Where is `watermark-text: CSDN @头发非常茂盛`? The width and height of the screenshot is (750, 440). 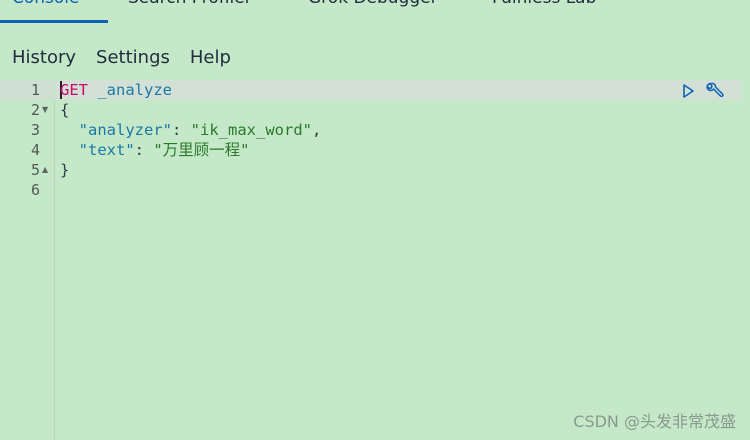
watermark-text: CSDN @头发非常茂盛 is located at coordinates (654, 421).